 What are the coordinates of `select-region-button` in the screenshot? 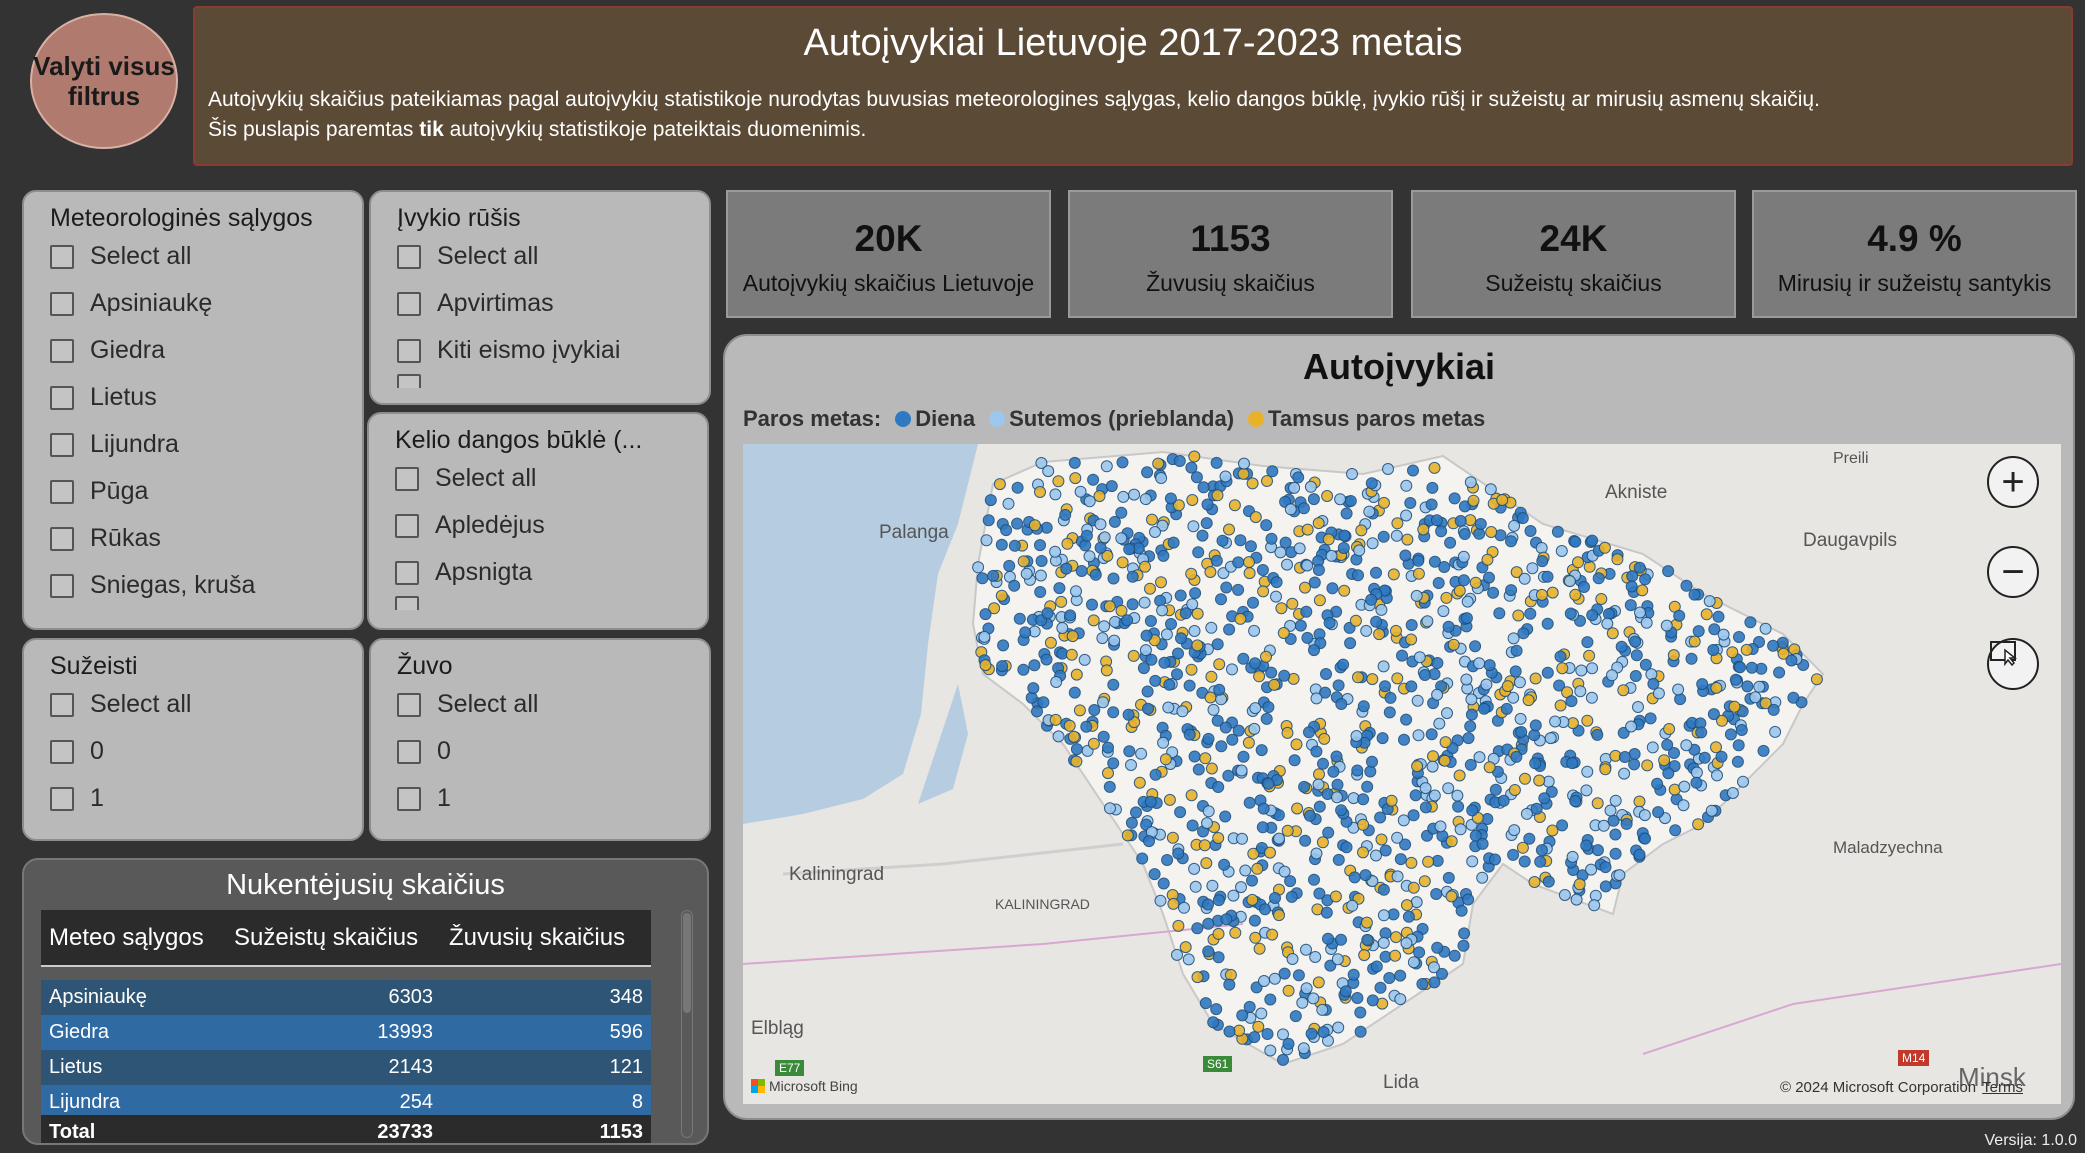 It's located at (2013, 664).